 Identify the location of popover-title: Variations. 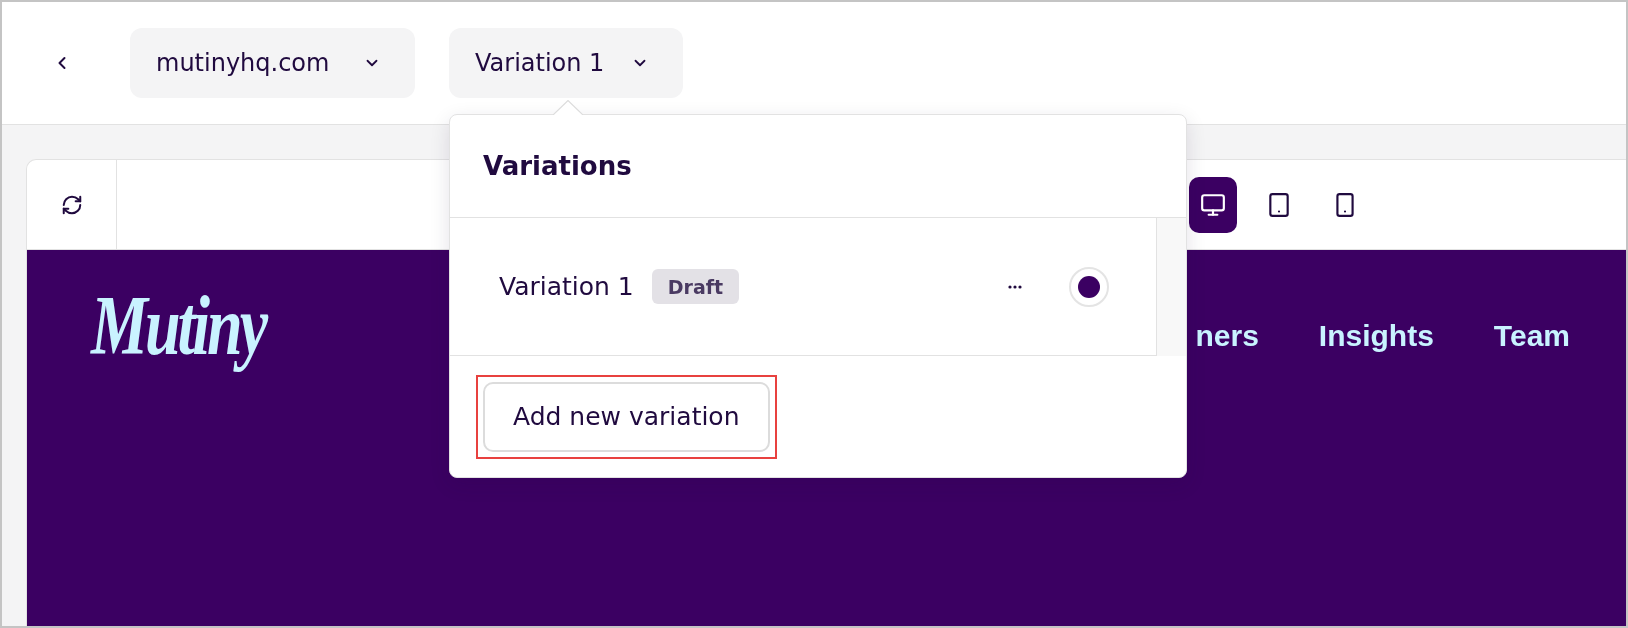
(557, 166).